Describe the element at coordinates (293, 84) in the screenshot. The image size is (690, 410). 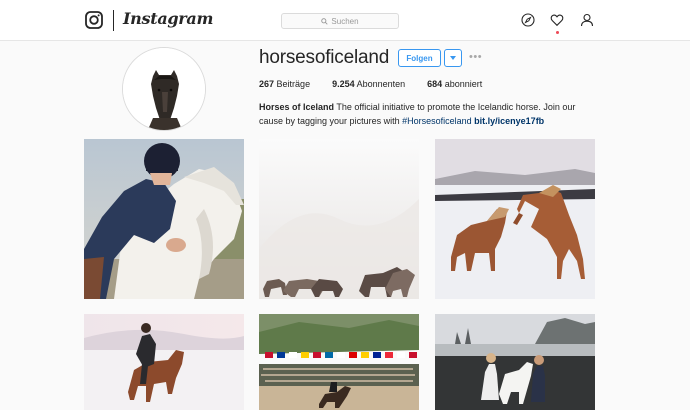
I see `posts-label: Beiträge` at that location.